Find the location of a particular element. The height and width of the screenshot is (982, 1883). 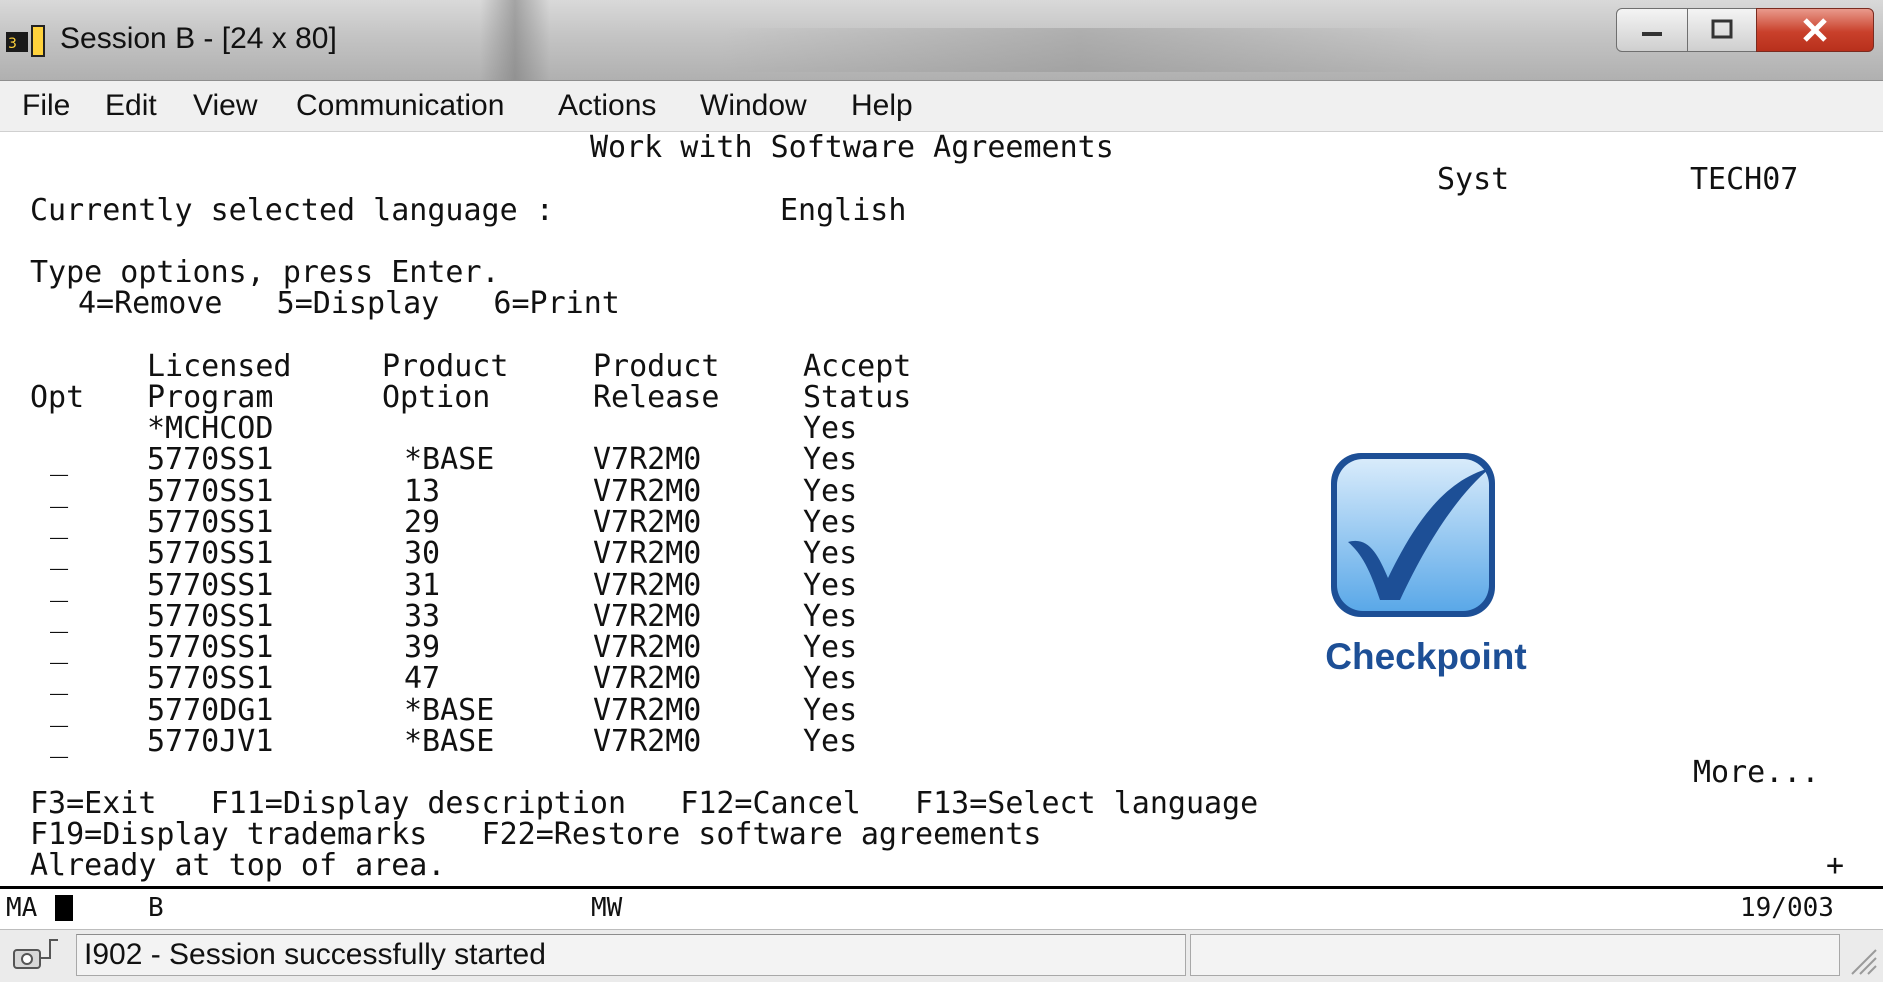

menu-help: Help is located at coordinates (882, 106).